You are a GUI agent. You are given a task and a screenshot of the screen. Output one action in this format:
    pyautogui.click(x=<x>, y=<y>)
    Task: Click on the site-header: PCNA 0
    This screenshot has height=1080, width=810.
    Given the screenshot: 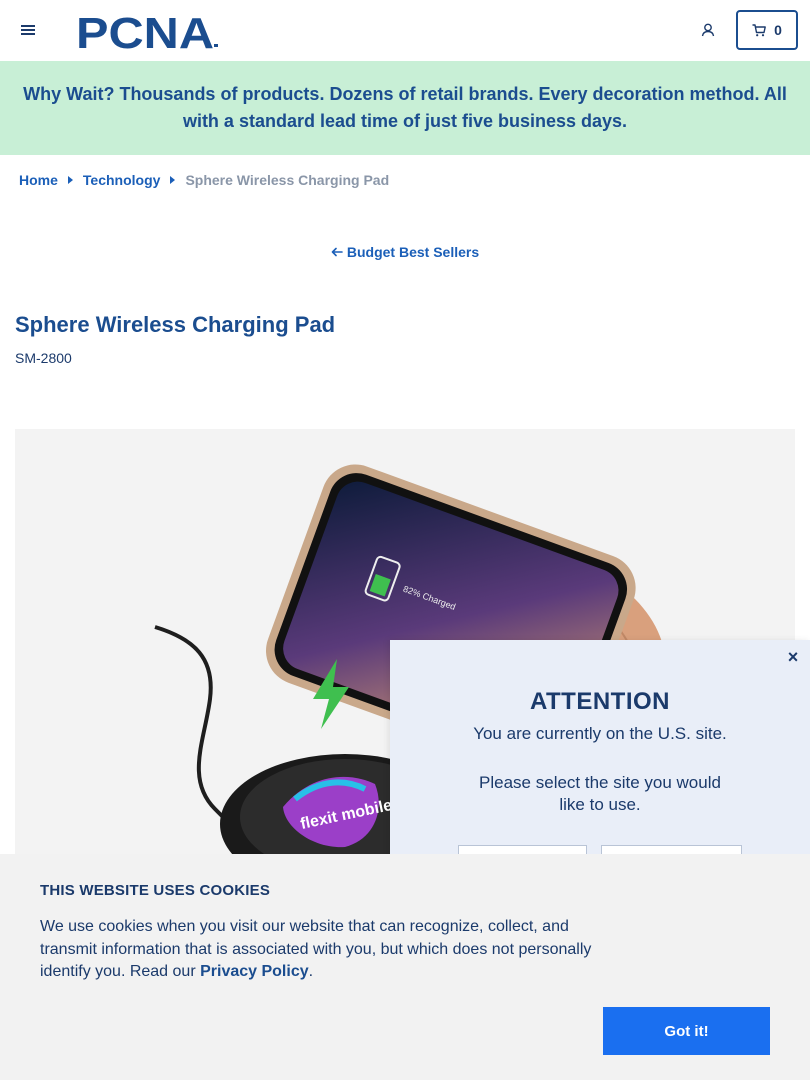 What is the action you would take?
    pyautogui.click(x=405, y=30)
    